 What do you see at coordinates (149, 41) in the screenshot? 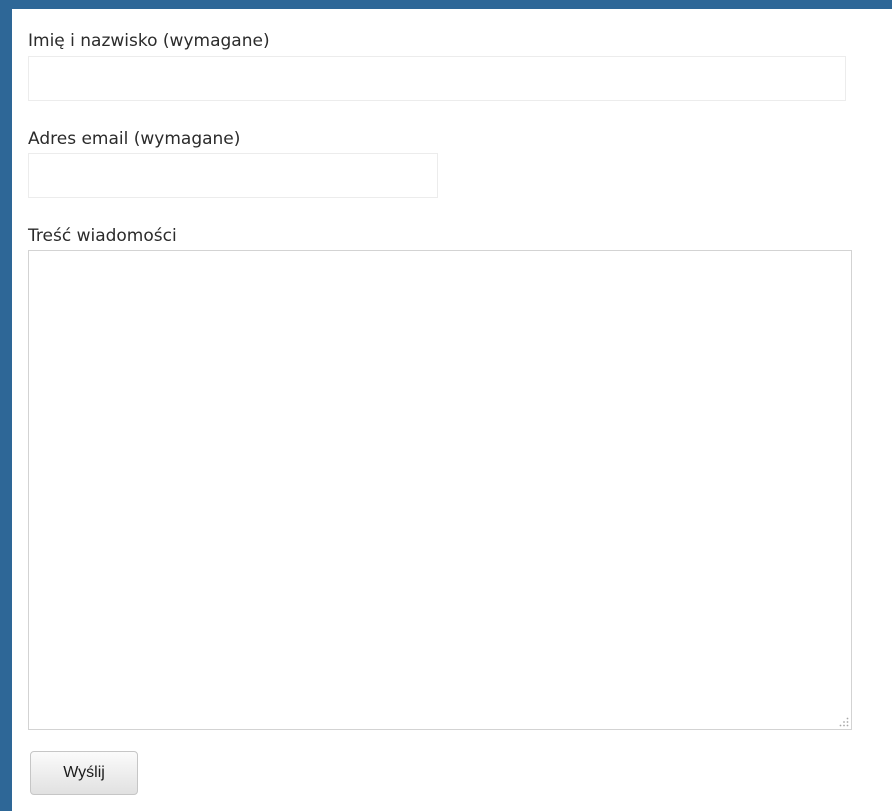
I see `name-label: Imię i nazwisko (wymagane)` at bounding box center [149, 41].